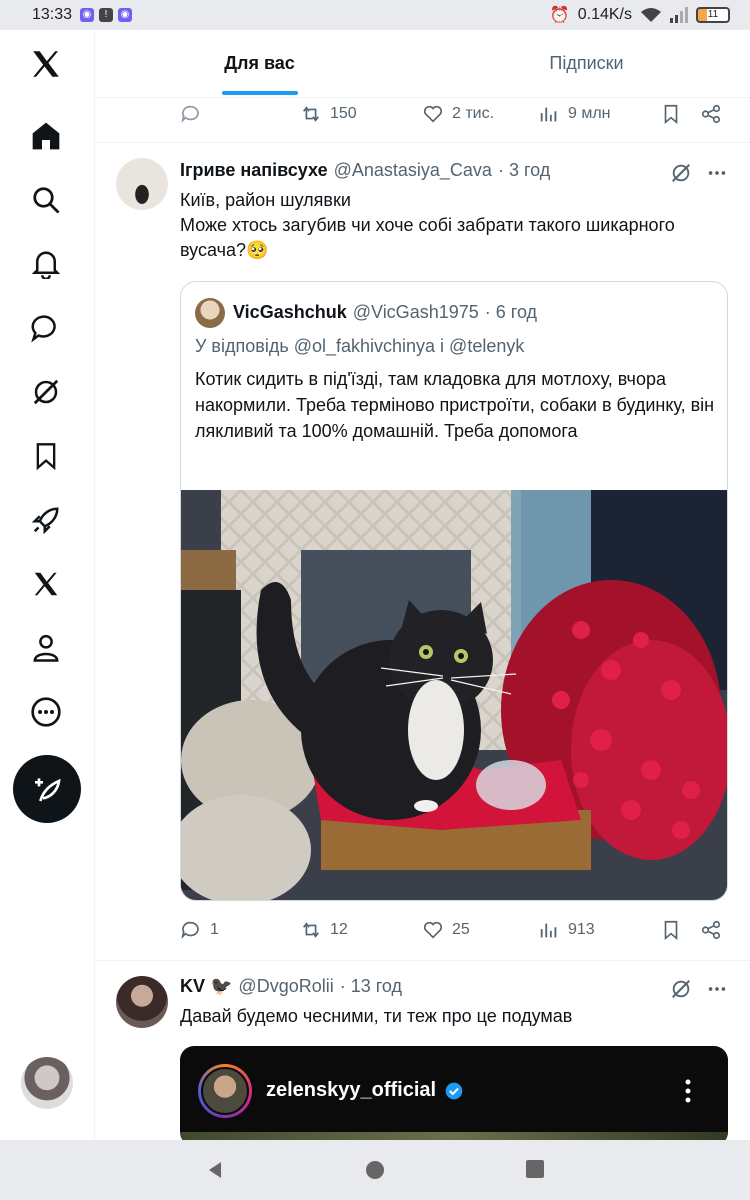 Image resolution: width=750 pixels, height=1200 pixels. Describe the element at coordinates (343, 113) in the screenshot. I see `retweet-count: 150` at that location.